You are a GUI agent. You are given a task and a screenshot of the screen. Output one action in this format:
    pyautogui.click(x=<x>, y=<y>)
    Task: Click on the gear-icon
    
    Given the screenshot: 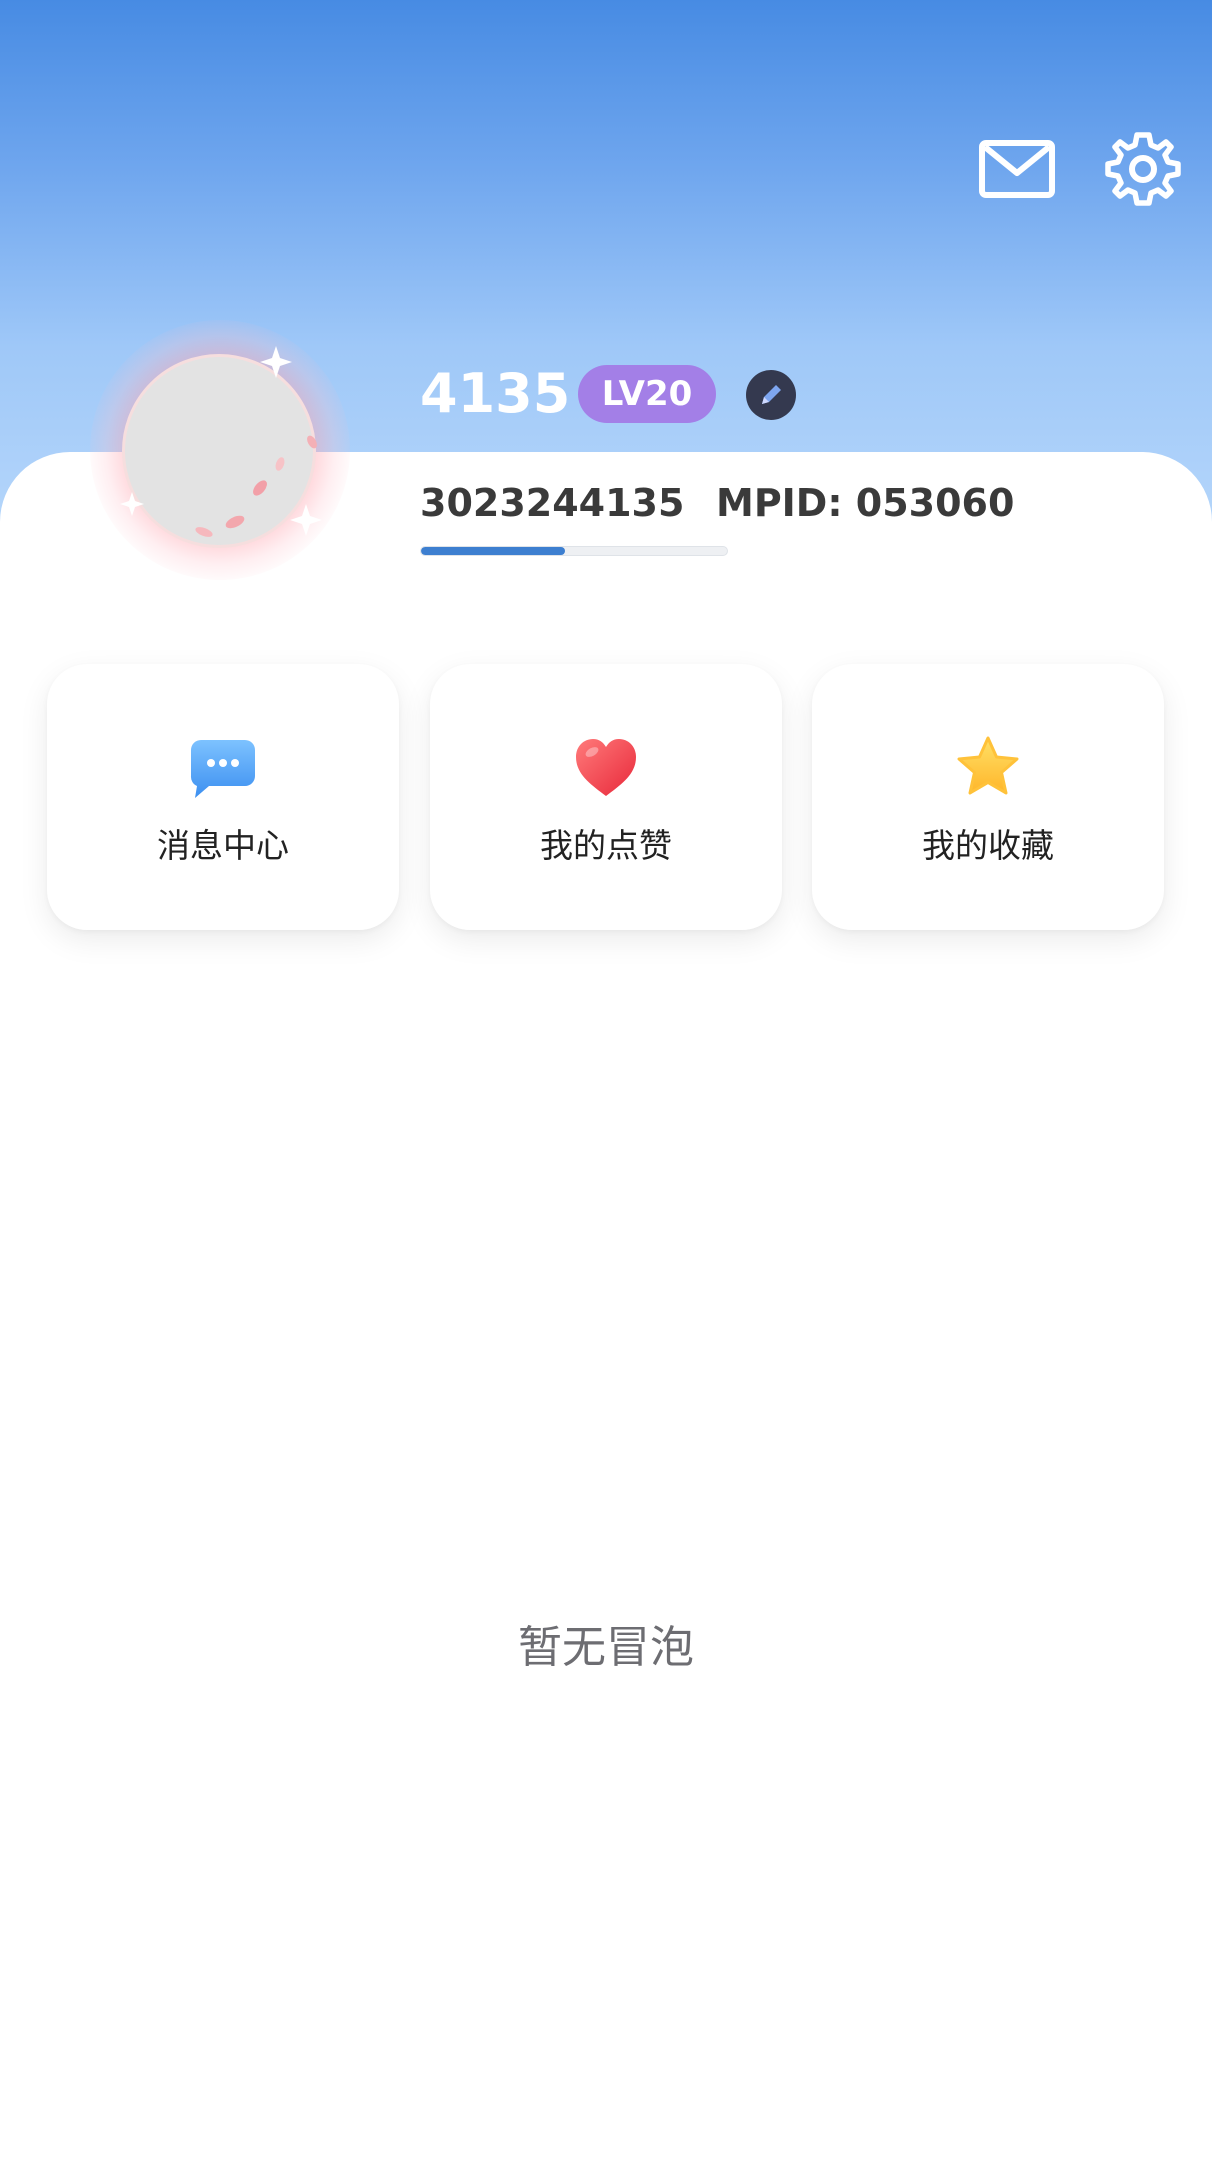 What is the action you would take?
    pyautogui.click(x=1143, y=169)
    